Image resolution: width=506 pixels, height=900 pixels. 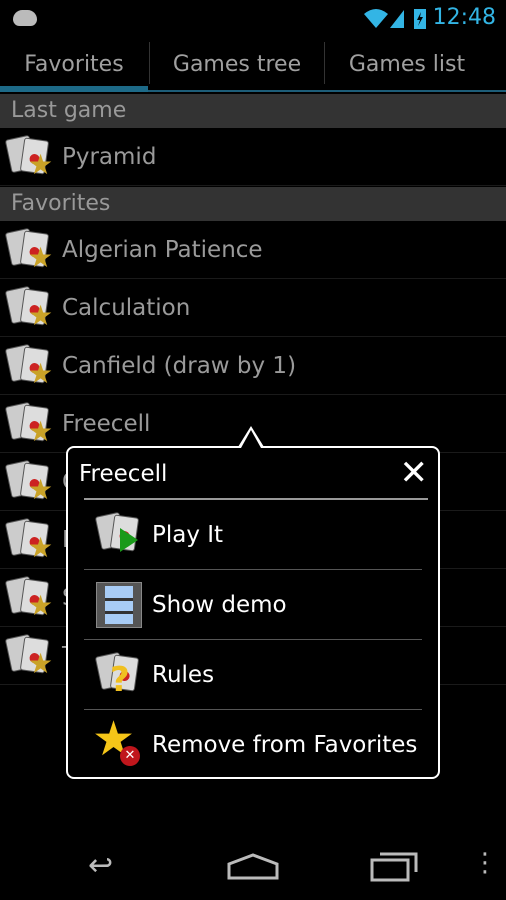 I want to click on tab-games-tree: Games tree, so click(x=237, y=64).